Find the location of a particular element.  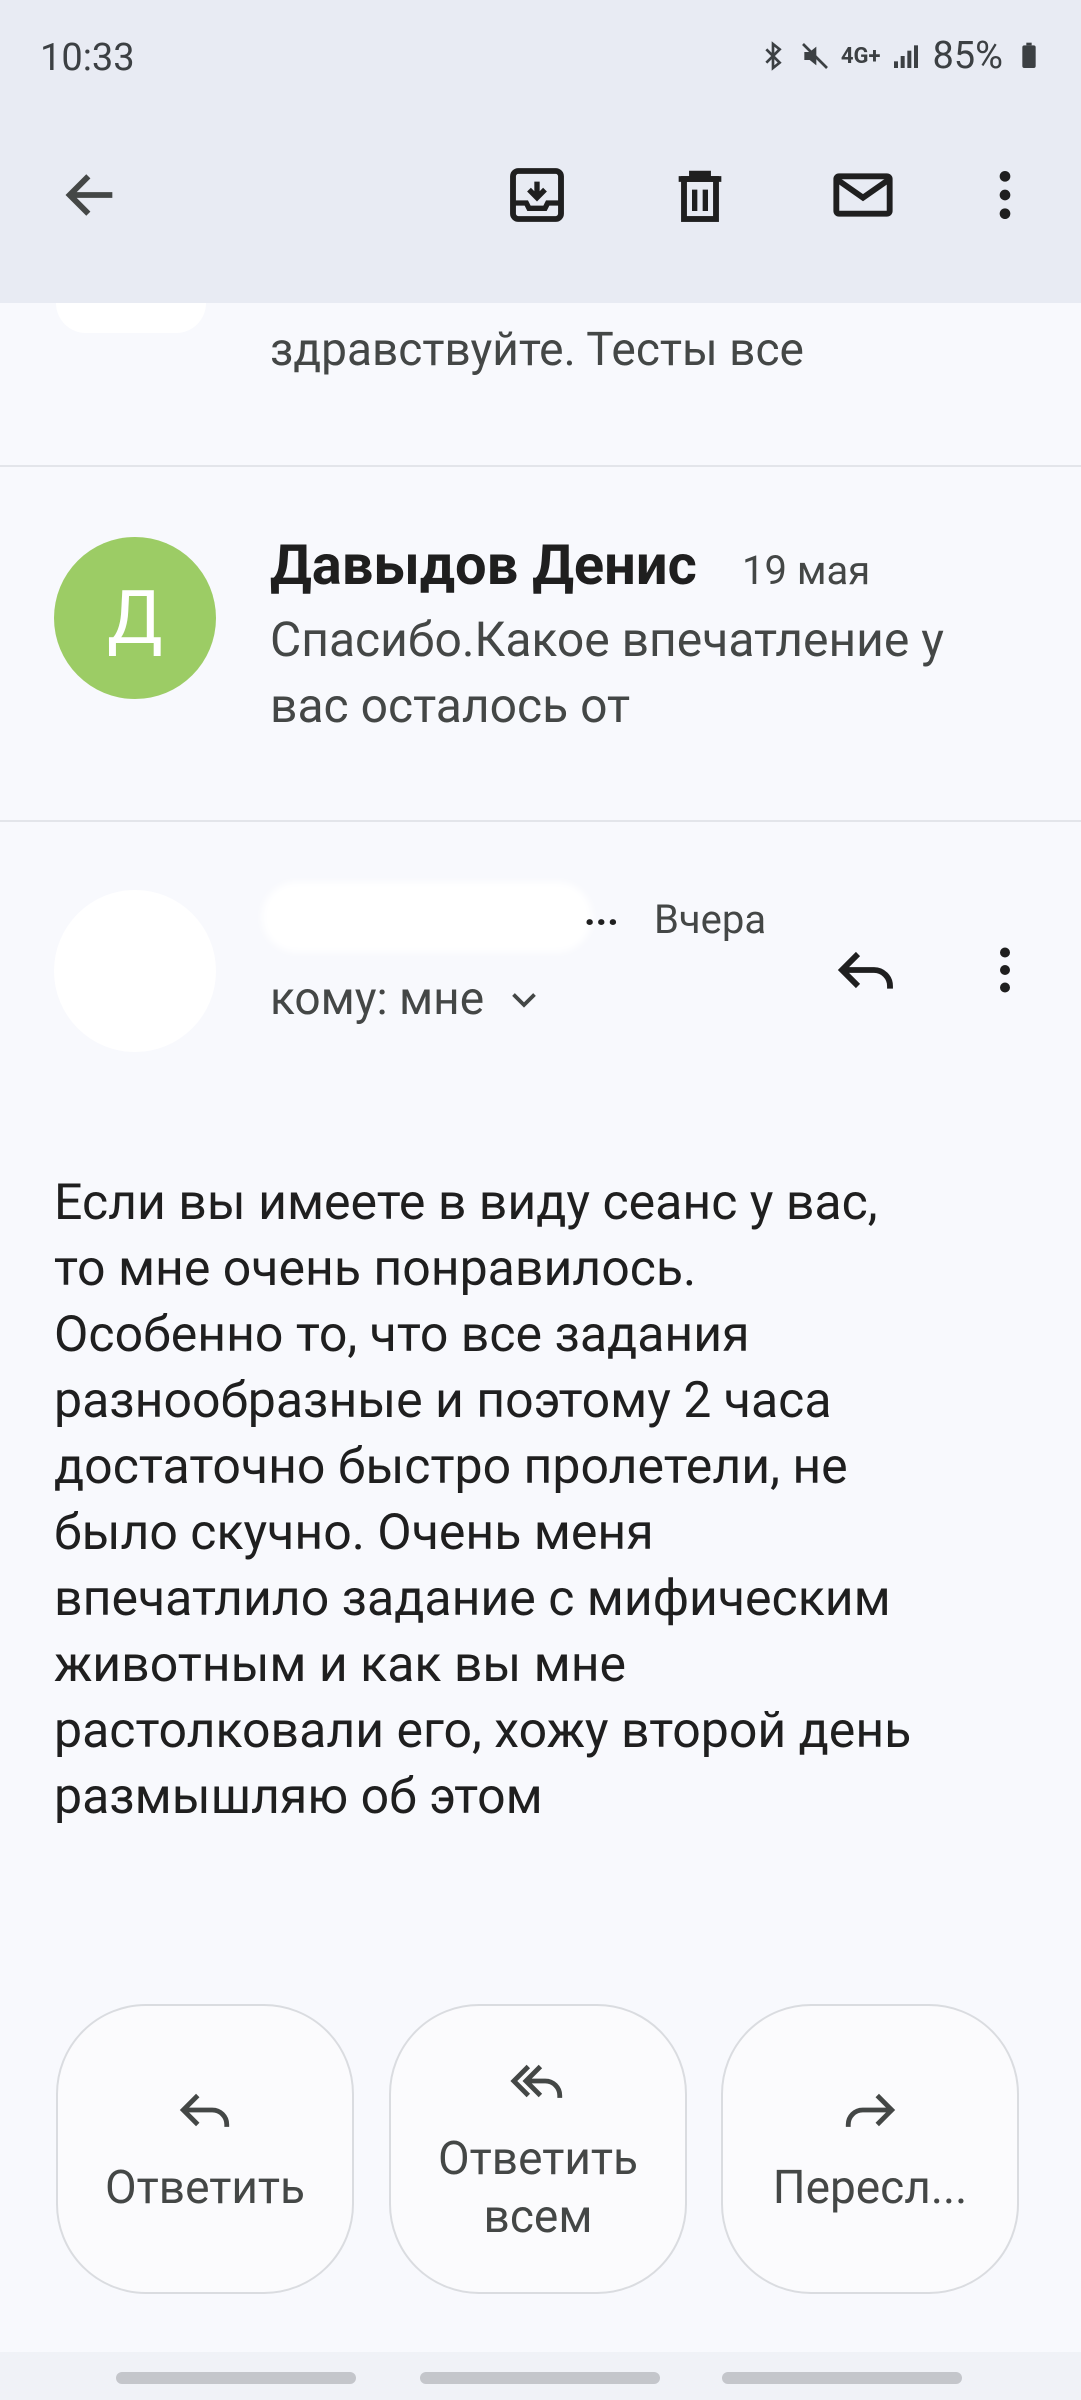

status-time: 10:33 is located at coordinates (87, 58).